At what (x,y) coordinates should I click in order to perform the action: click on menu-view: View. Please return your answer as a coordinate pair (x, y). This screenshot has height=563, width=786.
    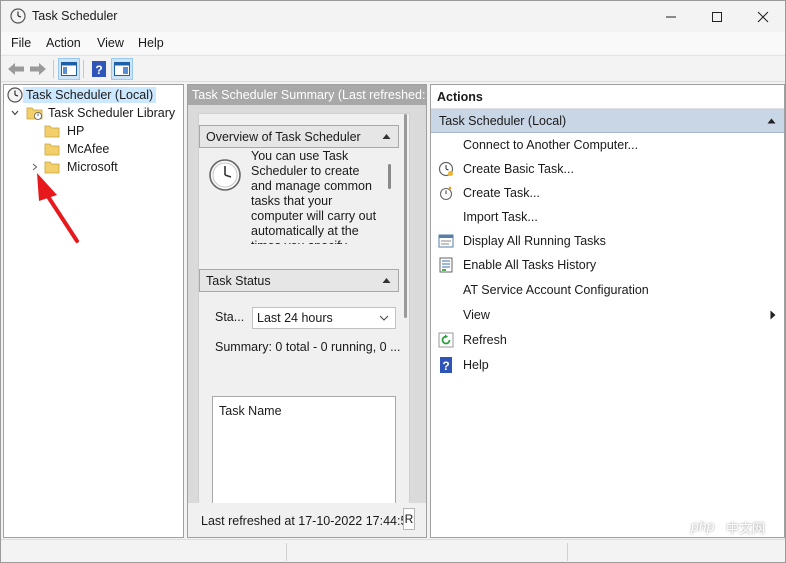
    Looking at the image, I should click on (110, 43).